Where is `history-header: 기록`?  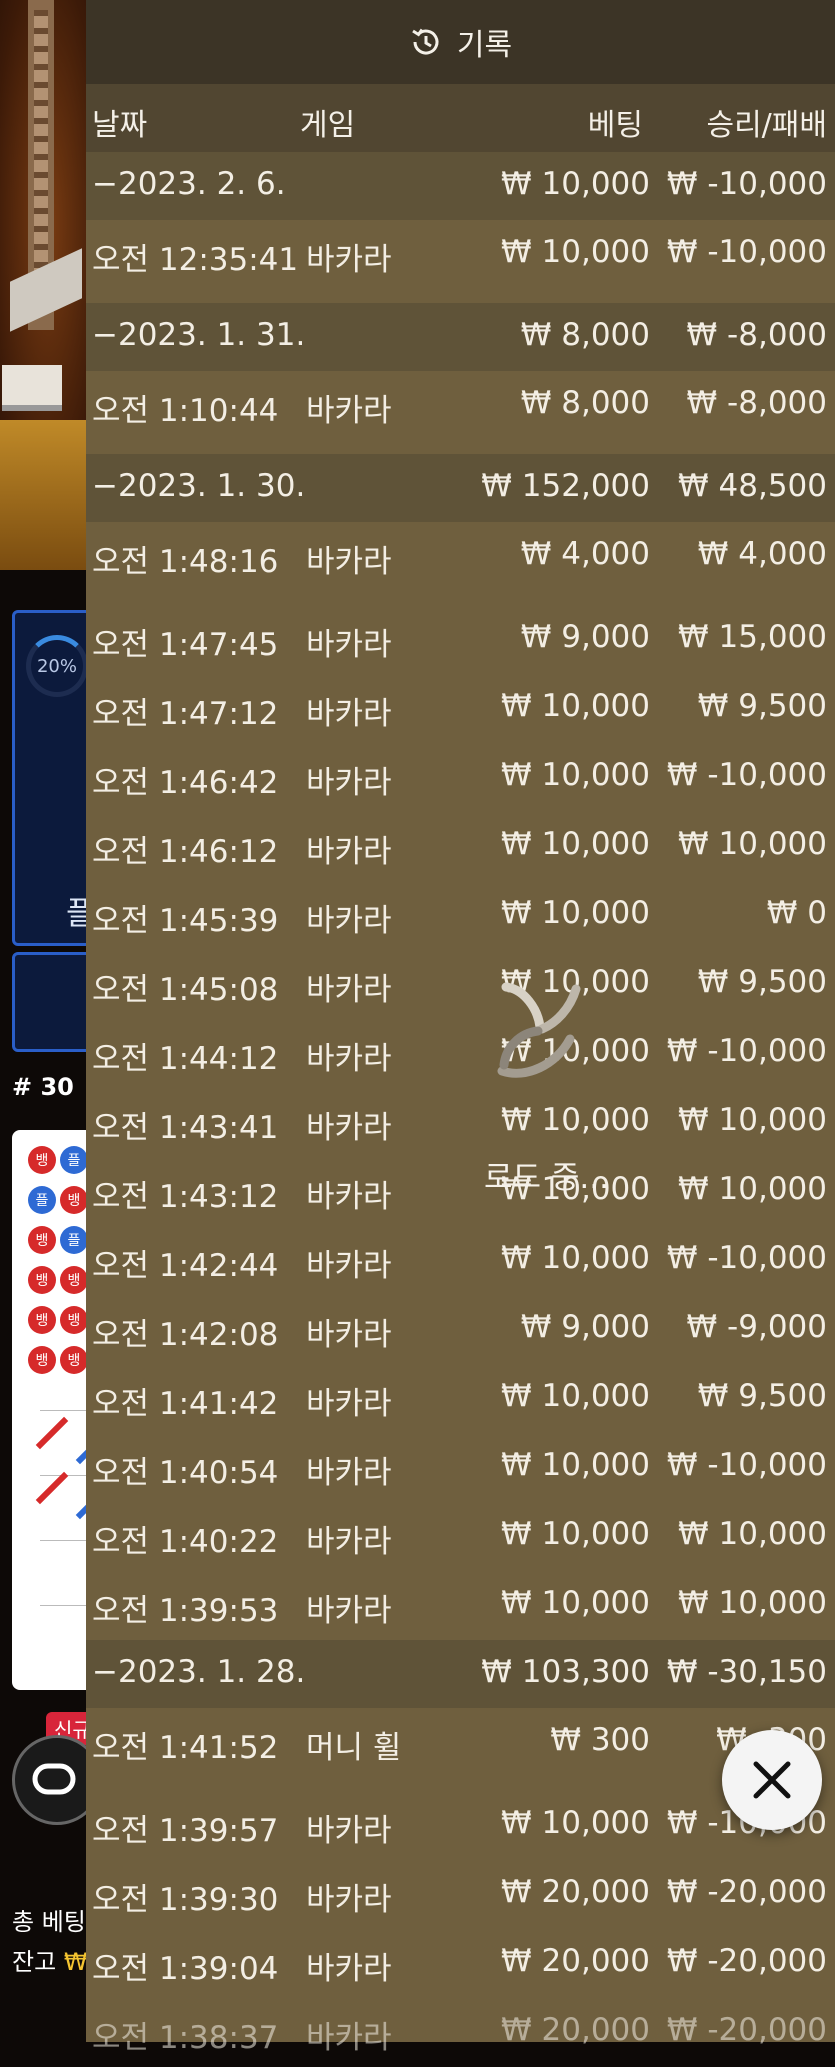 history-header: 기록 is located at coordinates (460, 42).